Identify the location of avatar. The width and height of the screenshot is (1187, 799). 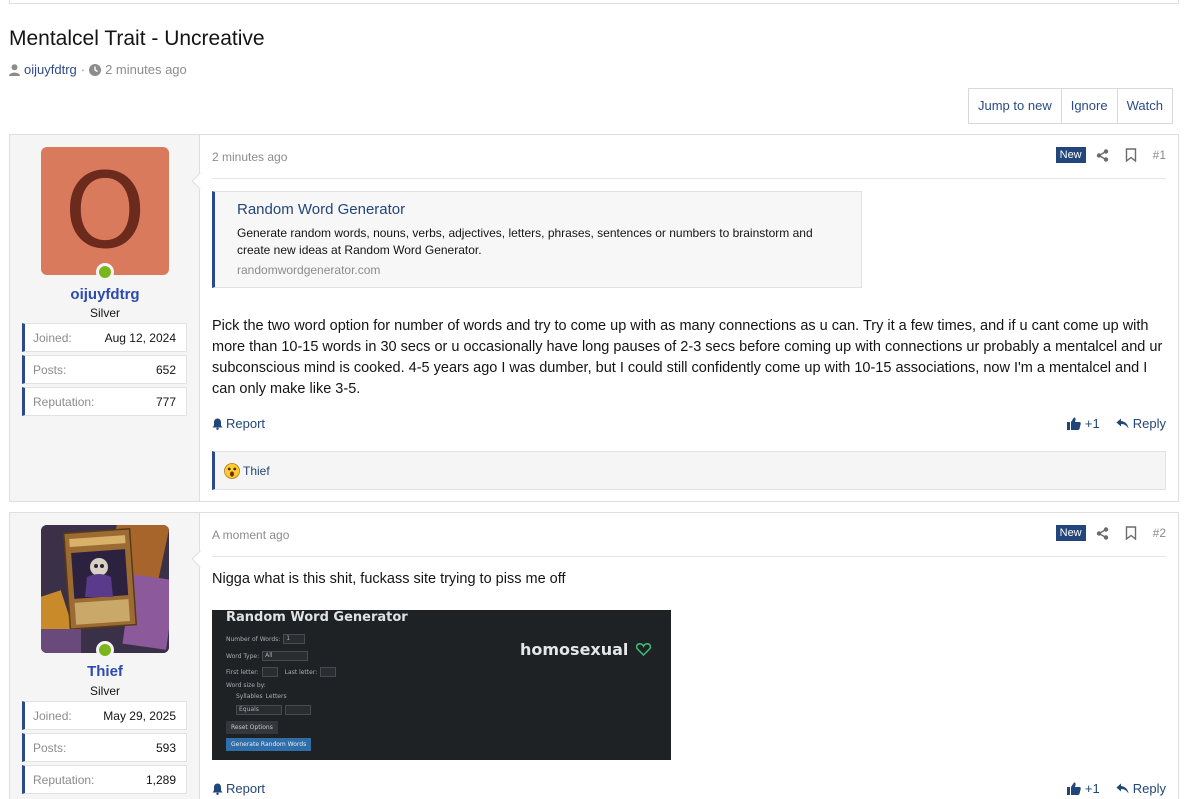
(105, 592).